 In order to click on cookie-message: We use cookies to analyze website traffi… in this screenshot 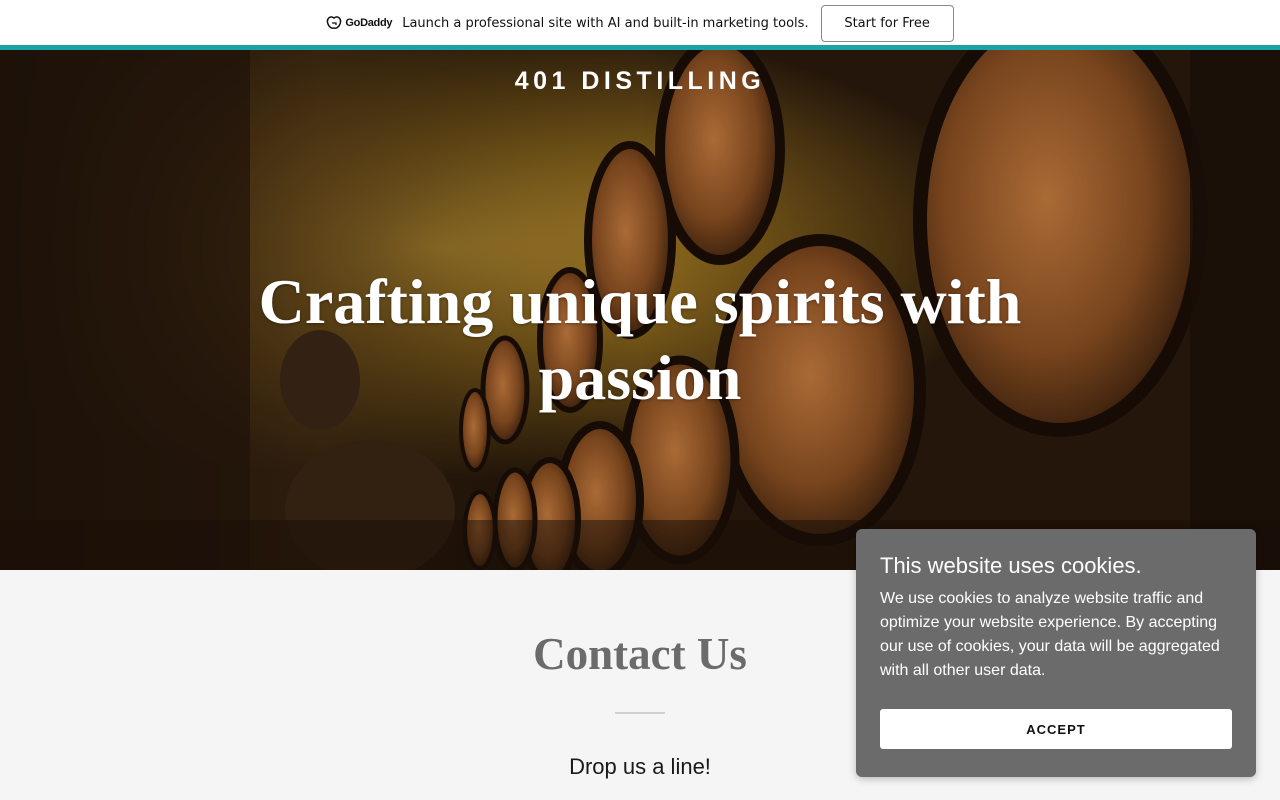, I will do `click(1050, 634)`.